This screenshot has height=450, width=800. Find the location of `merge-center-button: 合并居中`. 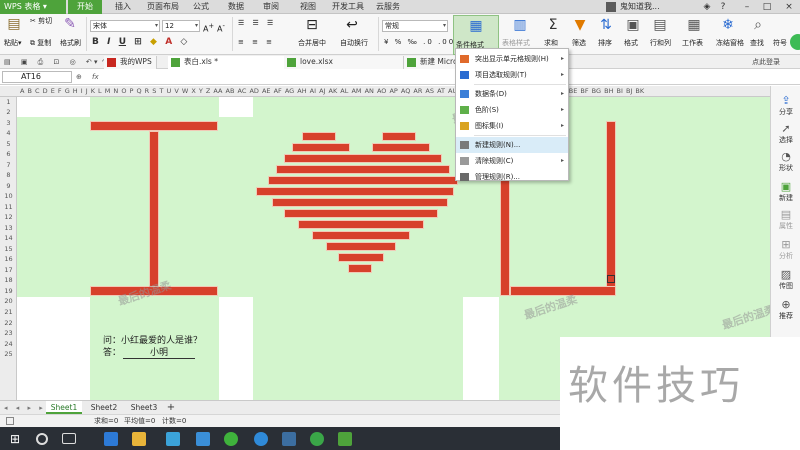

merge-center-button: 合并居中 is located at coordinates (312, 43).